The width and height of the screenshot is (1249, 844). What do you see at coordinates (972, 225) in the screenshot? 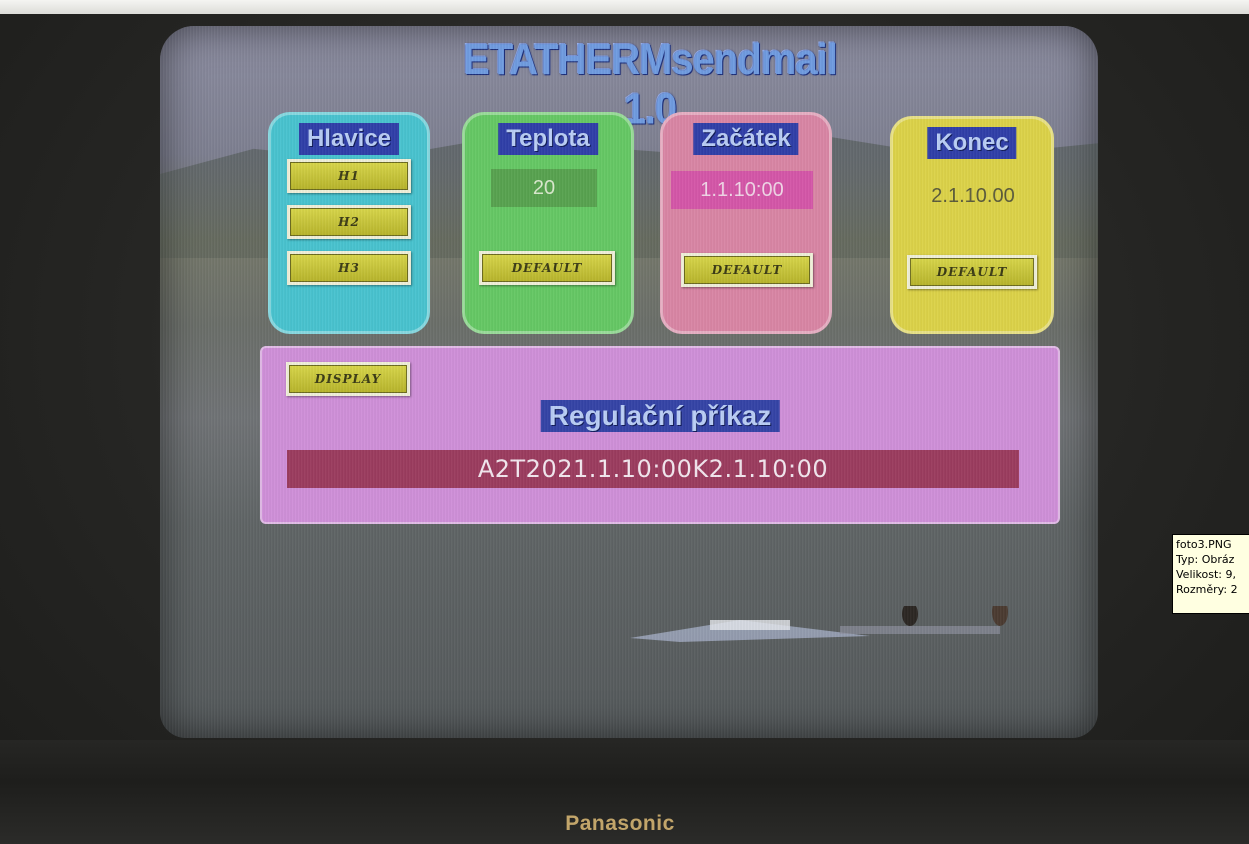
I see `panel-konec: Konec 2.1.10.00 DEFAULT` at bounding box center [972, 225].